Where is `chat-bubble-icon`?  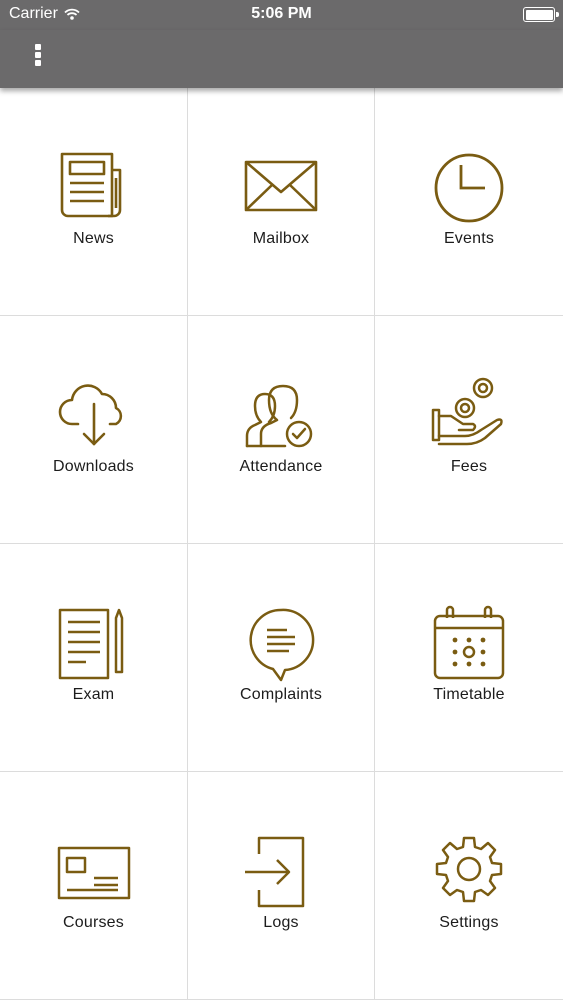 chat-bubble-icon is located at coordinates (281, 644).